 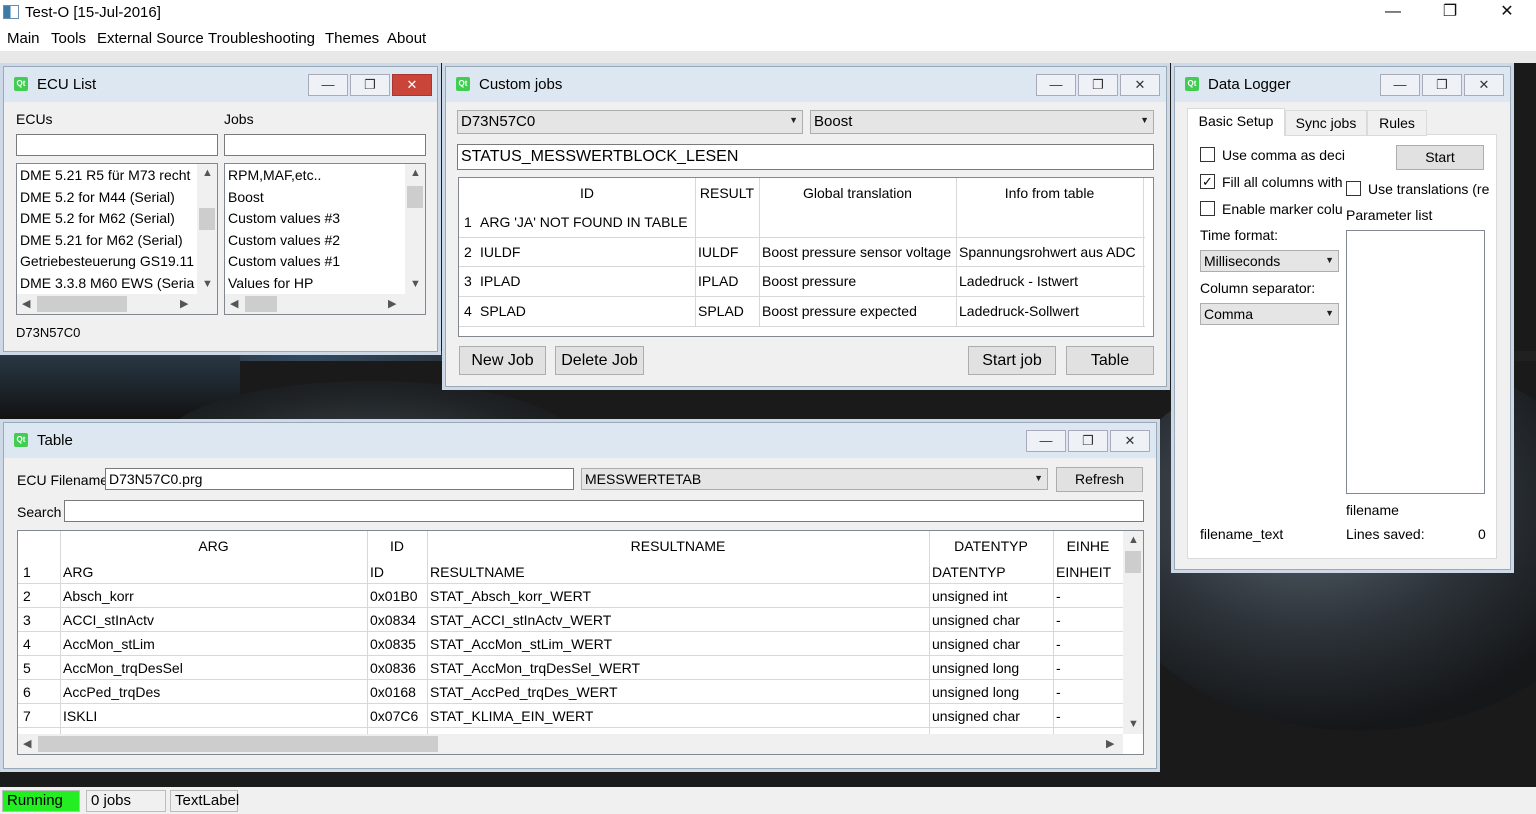 What do you see at coordinates (587, 222) in the screenshot?
I see `table-cell: ARG 'JA' NOT FOUND IN TABLE` at bounding box center [587, 222].